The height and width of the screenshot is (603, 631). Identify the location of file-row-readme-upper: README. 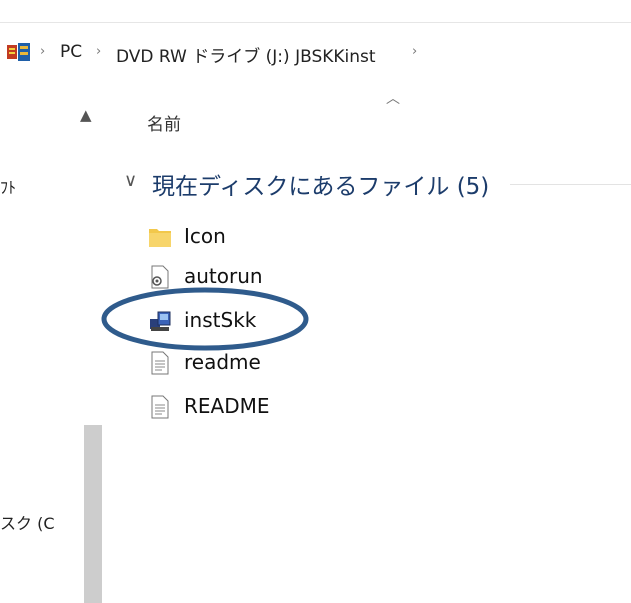
(298, 406).